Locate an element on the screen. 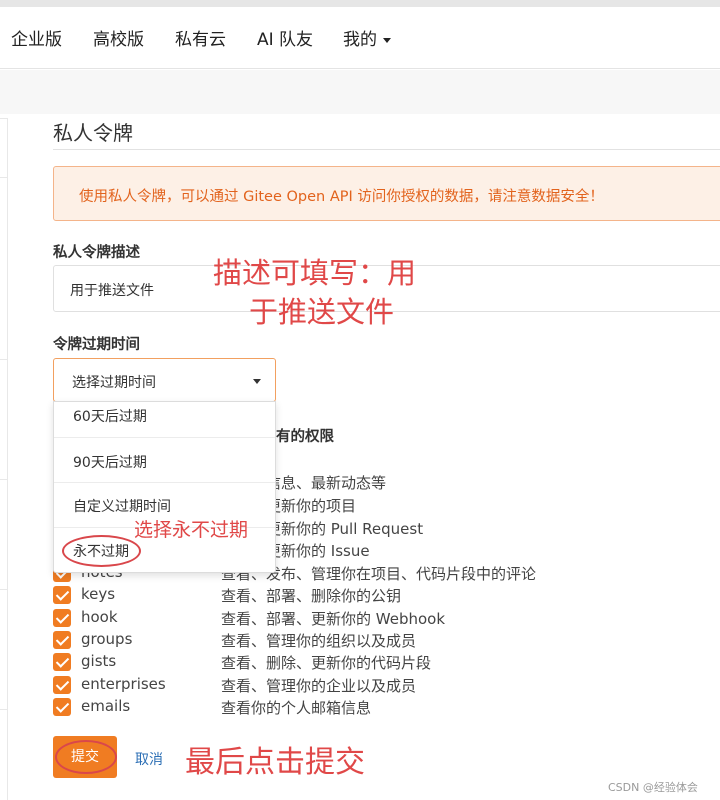  permission-name: hook is located at coordinates (99, 617).